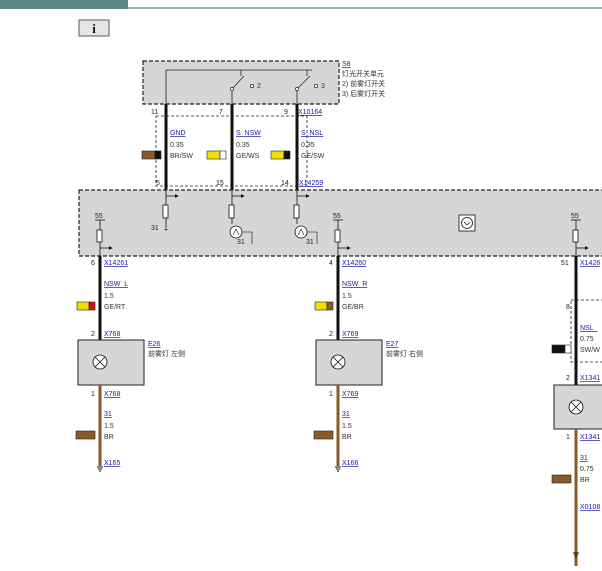  What do you see at coordinates (404, 353) in the screenshot?
I see `e27-desc: 前雾灯 右侧` at bounding box center [404, 353].